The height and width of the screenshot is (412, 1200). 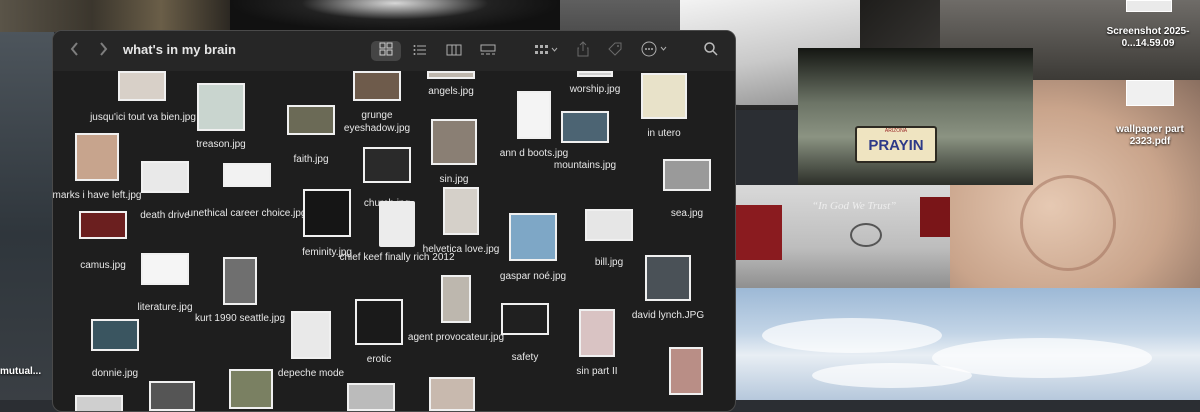 I want to click on wallpaper-photo: ARIZONA PRAYIN, so click(x=915, y=116).